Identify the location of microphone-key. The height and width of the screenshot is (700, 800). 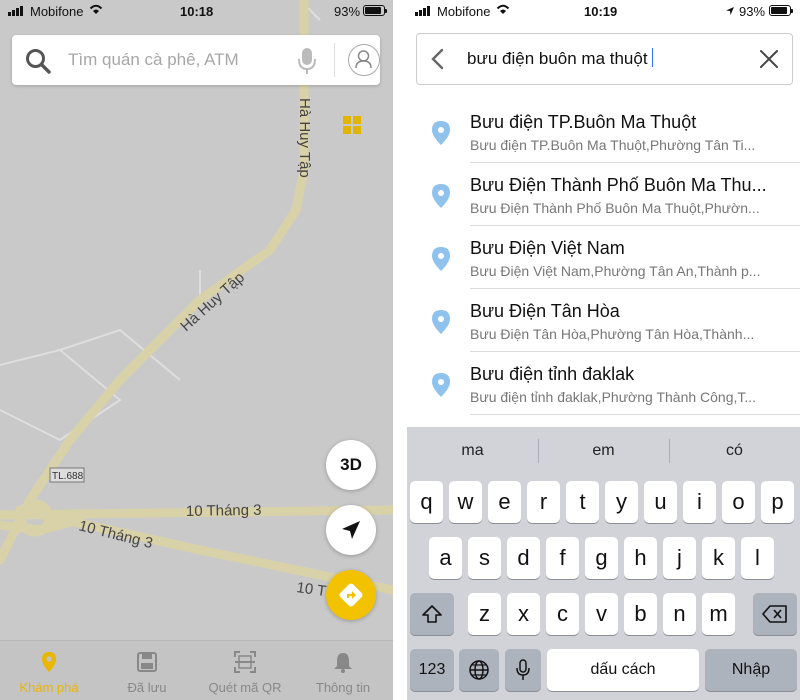
(523, 670).